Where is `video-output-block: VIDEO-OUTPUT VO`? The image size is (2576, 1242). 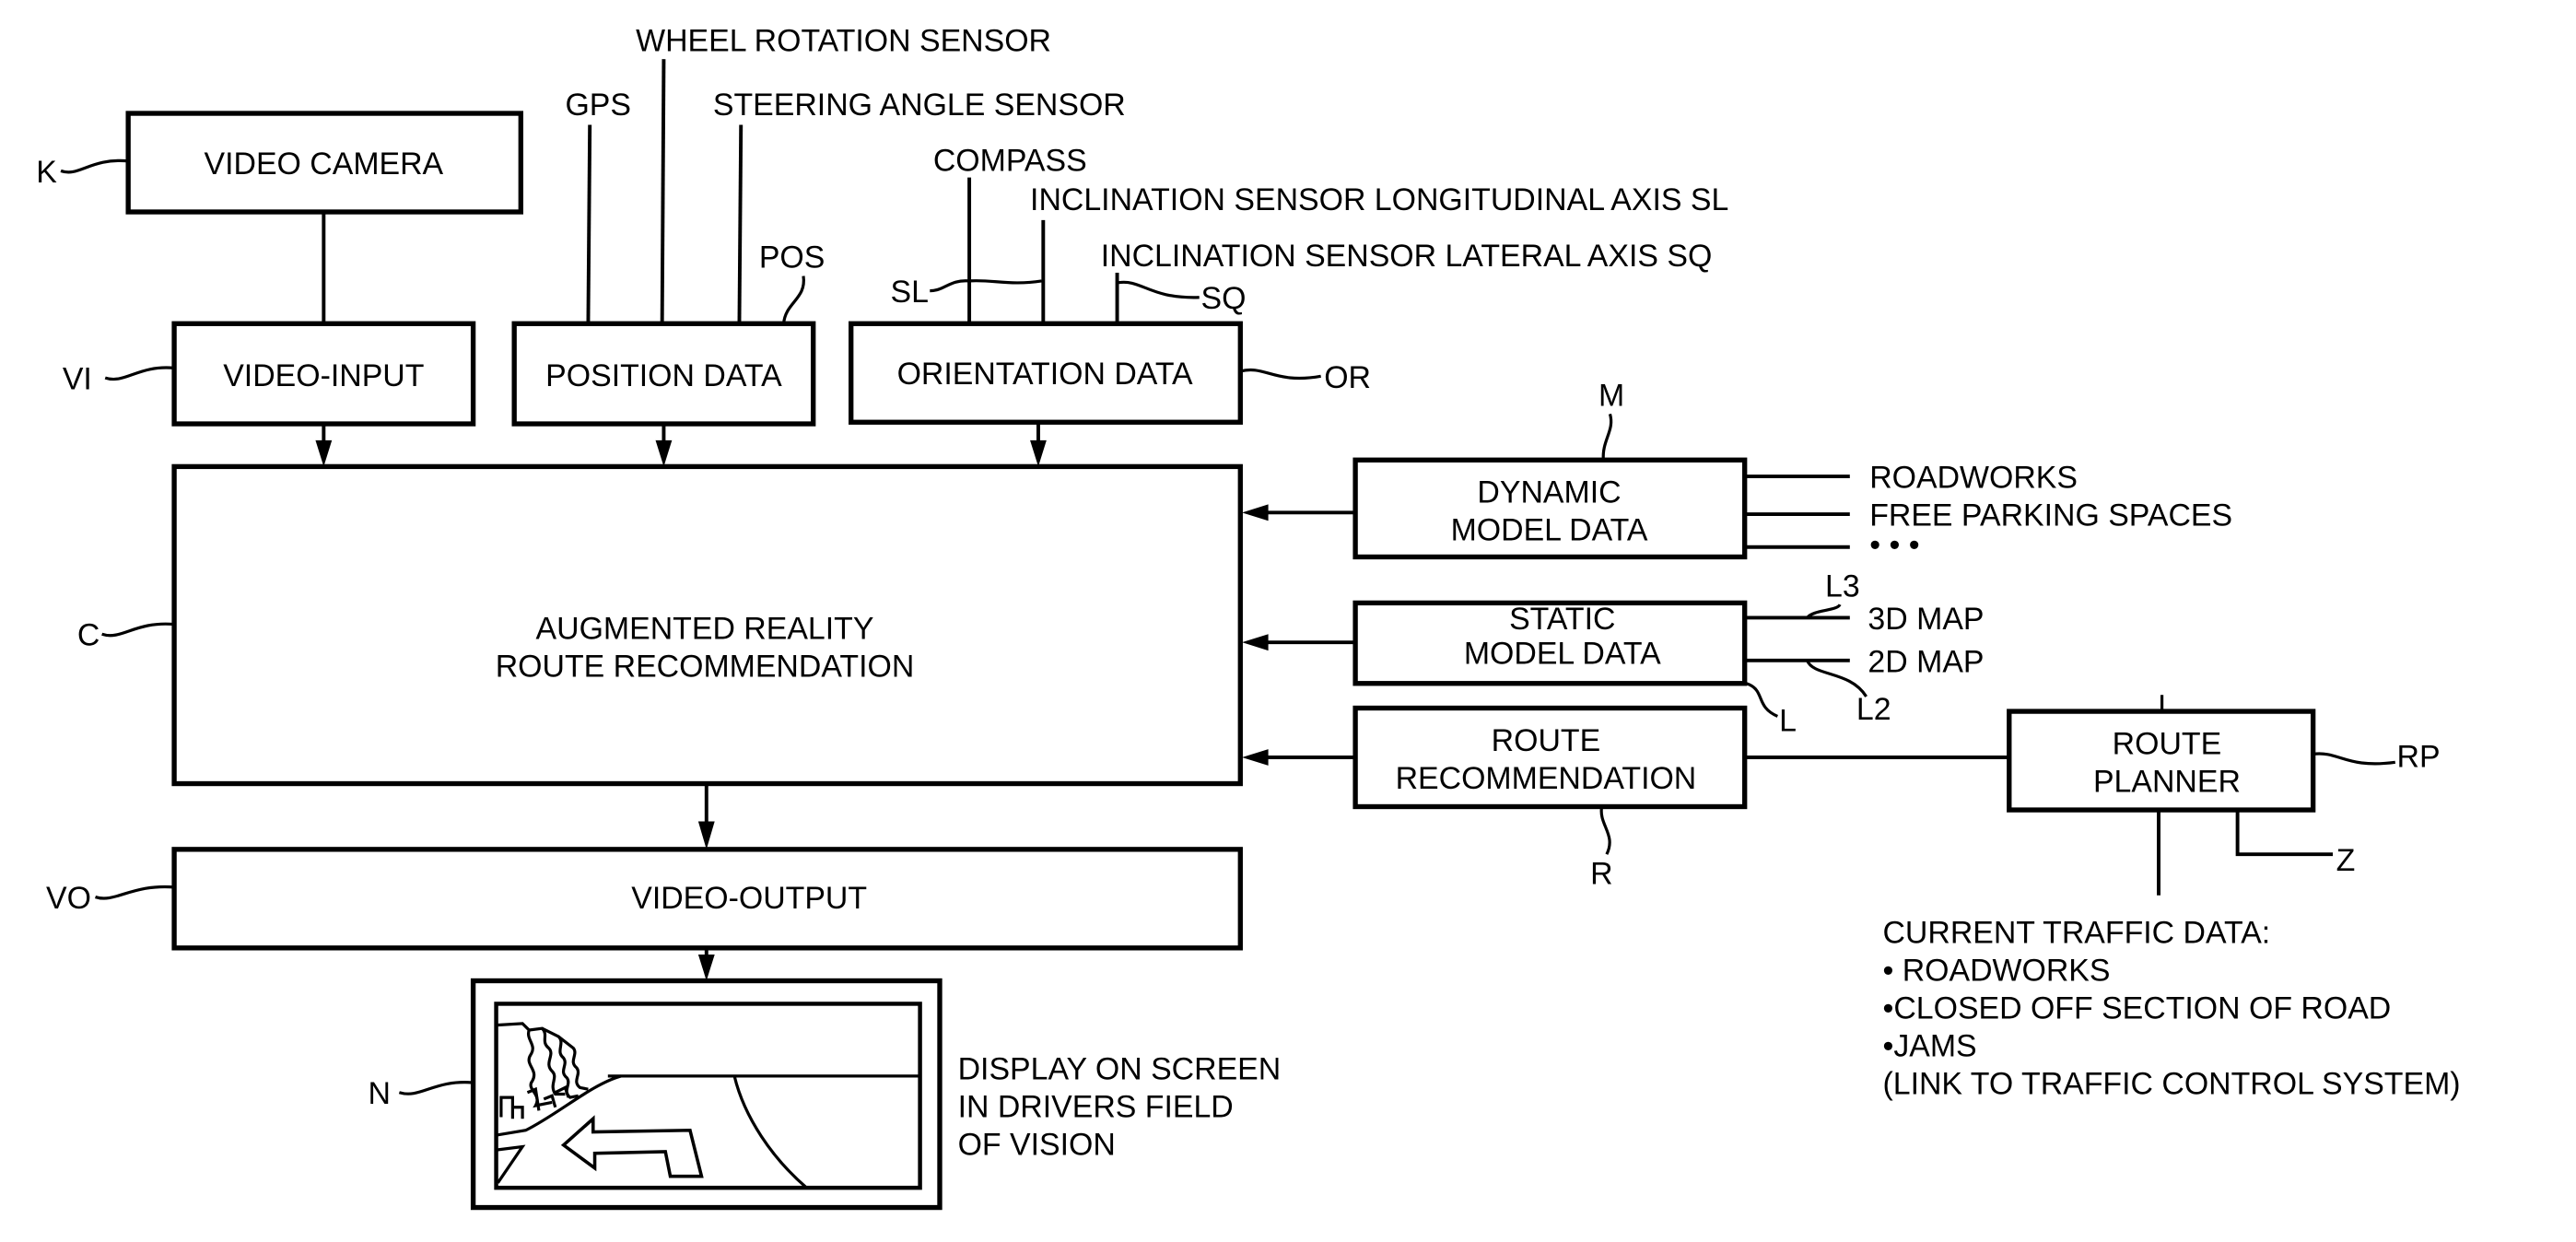
video-output-block: VIDEO-OUTPUT VO is located at coordinates (644, 899).